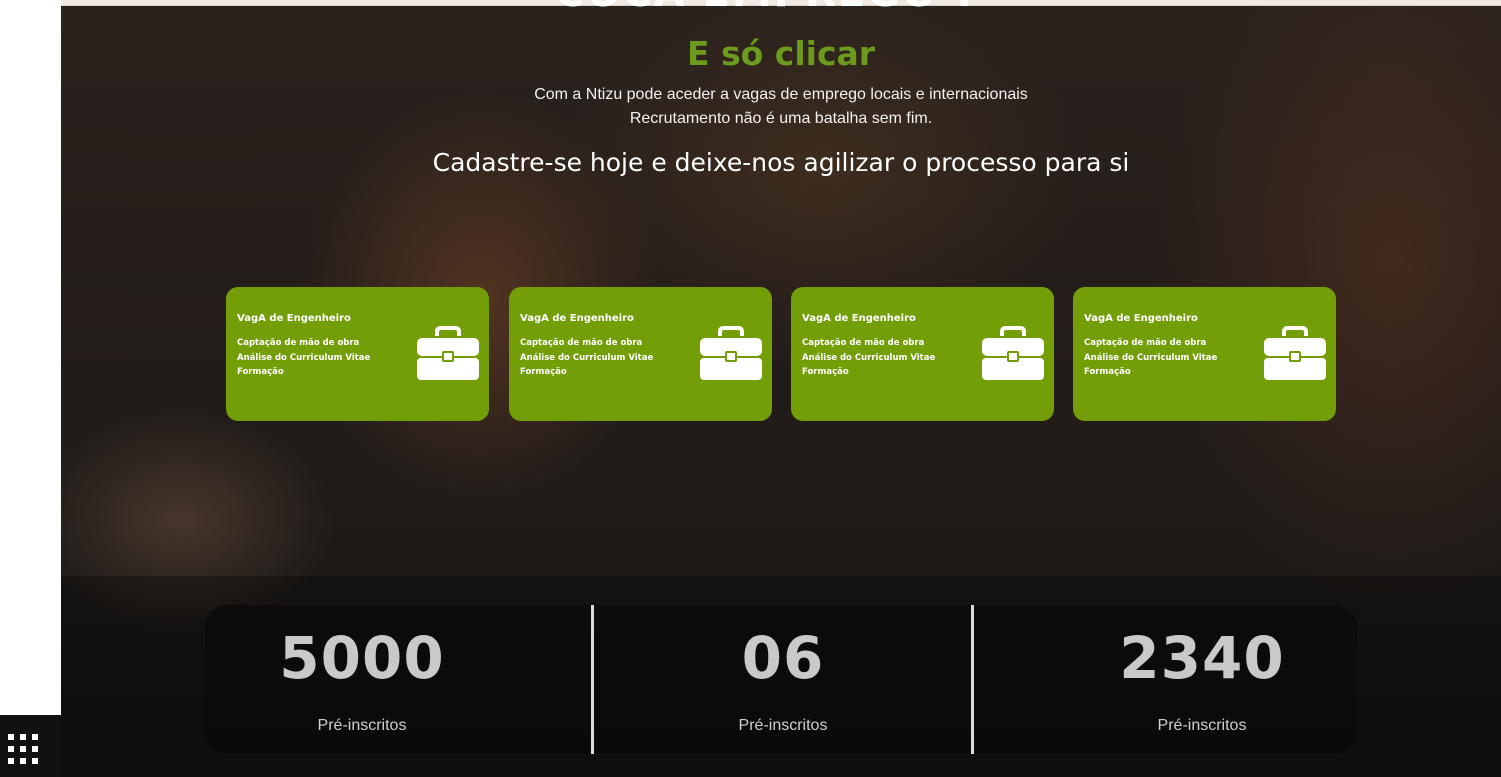 The width and height of the screenshot is (1501, 777). What do you see at coordinates (362, 725) in the screenshot?
I see `stat-label-preinscritos-1: Pré-inscritos` at bounding box center [362, 725].